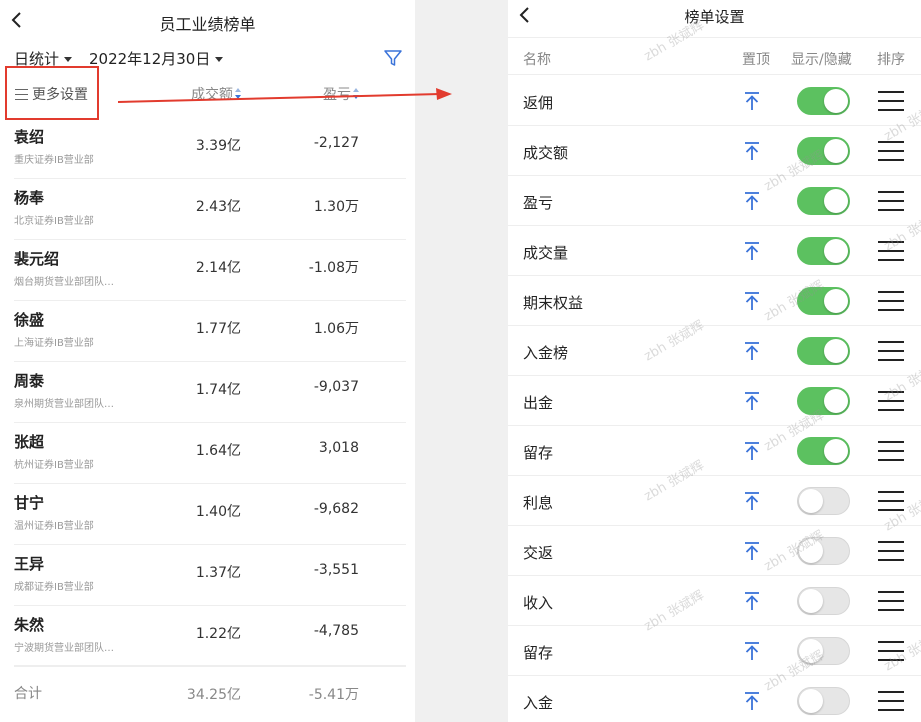  I want to click on column-header-amount: 成交额, so click(216, 94).